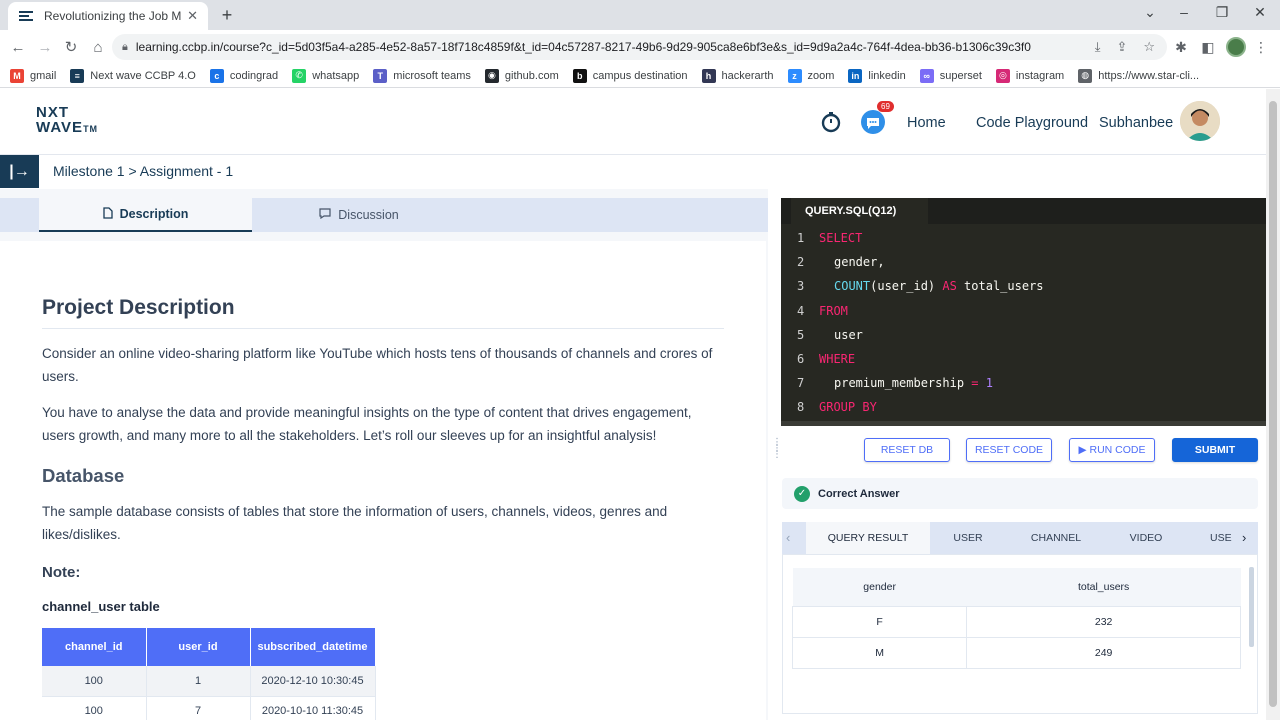 This screenshot has width=1280, height=720. Describe the element at coordinates (216, 75) in the screenshot. I see `codingrad-icon: c` at that location.